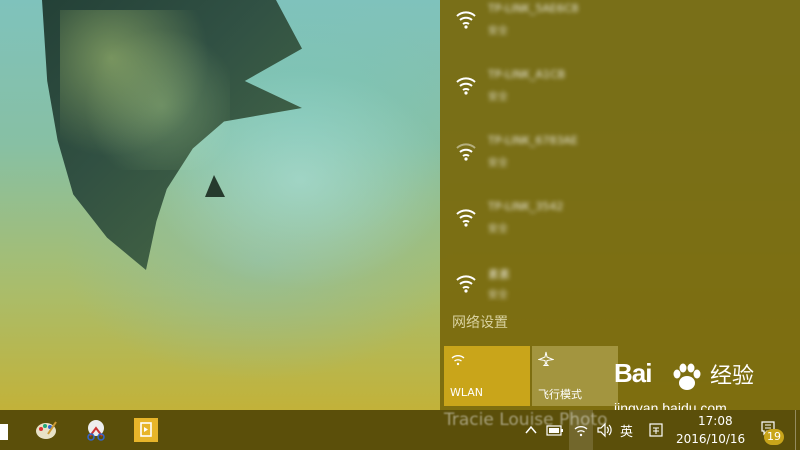 The image size is (800, 450). Describe the element at coordinates (533, 8) in the screenshot. I see `network-ssid: TP-LINK_5AE6C8` at that location.